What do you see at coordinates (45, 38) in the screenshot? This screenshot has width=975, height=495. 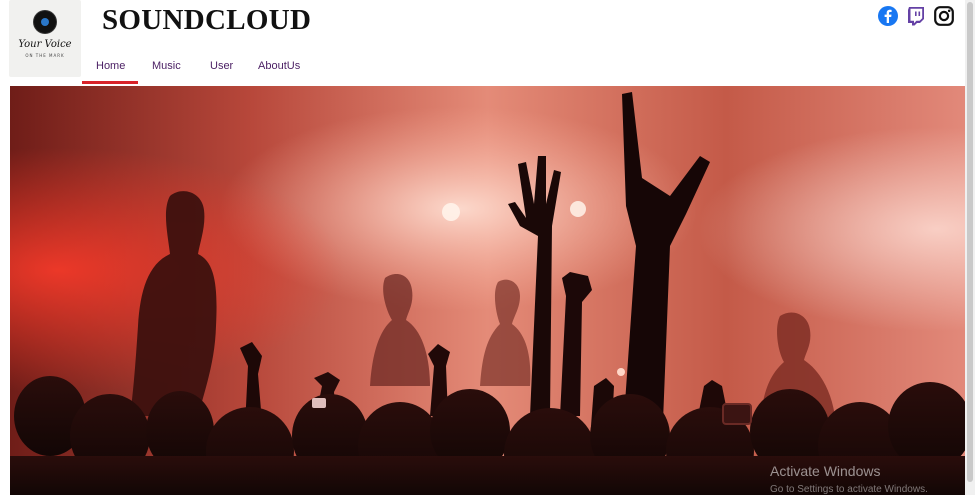 I see `site-logo: Your Voice ON THE MARK` at bounding box center [45, 38].